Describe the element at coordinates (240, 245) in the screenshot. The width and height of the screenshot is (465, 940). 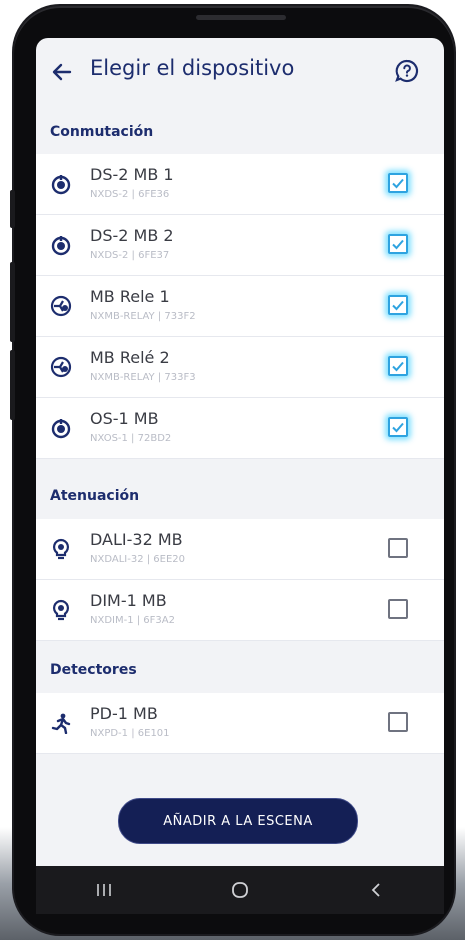
I see `list-item: DS-2 MB 2 NXDS-2 | 6FE37` at that location.